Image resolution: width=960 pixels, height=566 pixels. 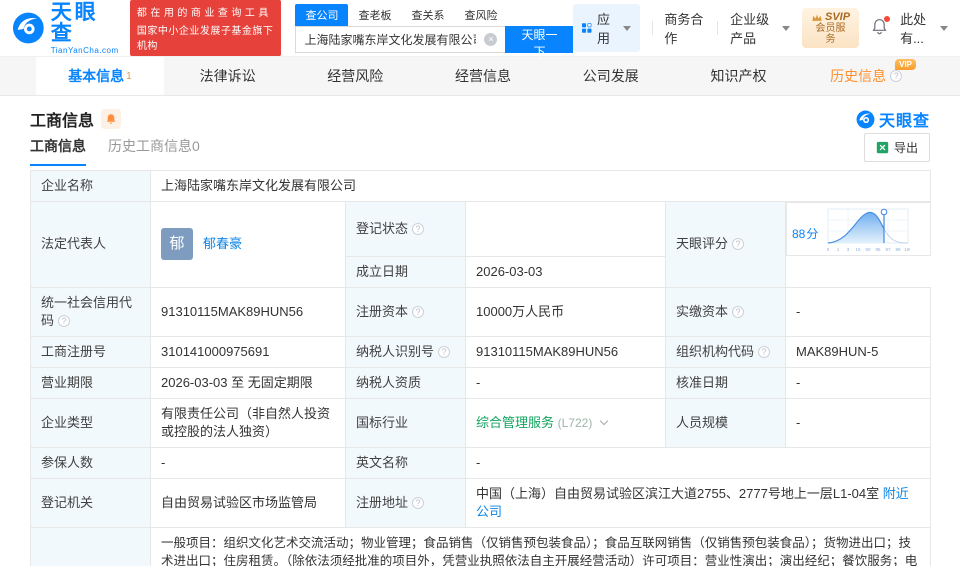 I want to click on svg-text: 3, so click(x=848, y=249).